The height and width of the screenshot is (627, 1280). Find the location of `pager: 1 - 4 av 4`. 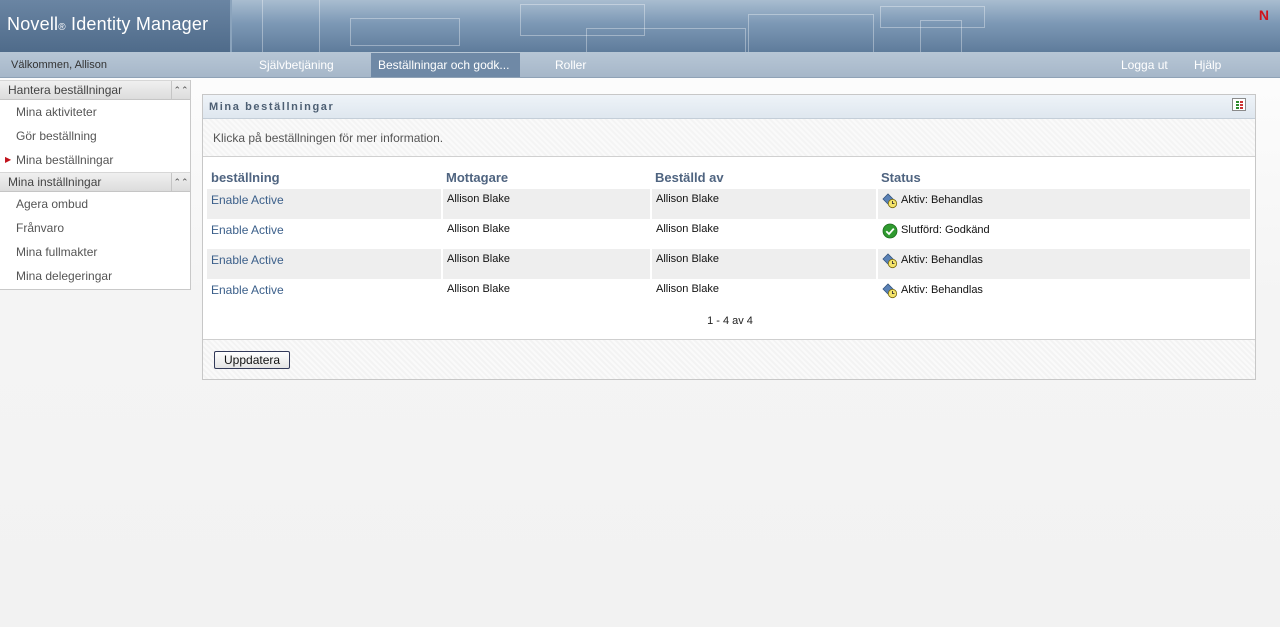

pager: 1 - 4 av 4 is located at coordinates (730, 321).